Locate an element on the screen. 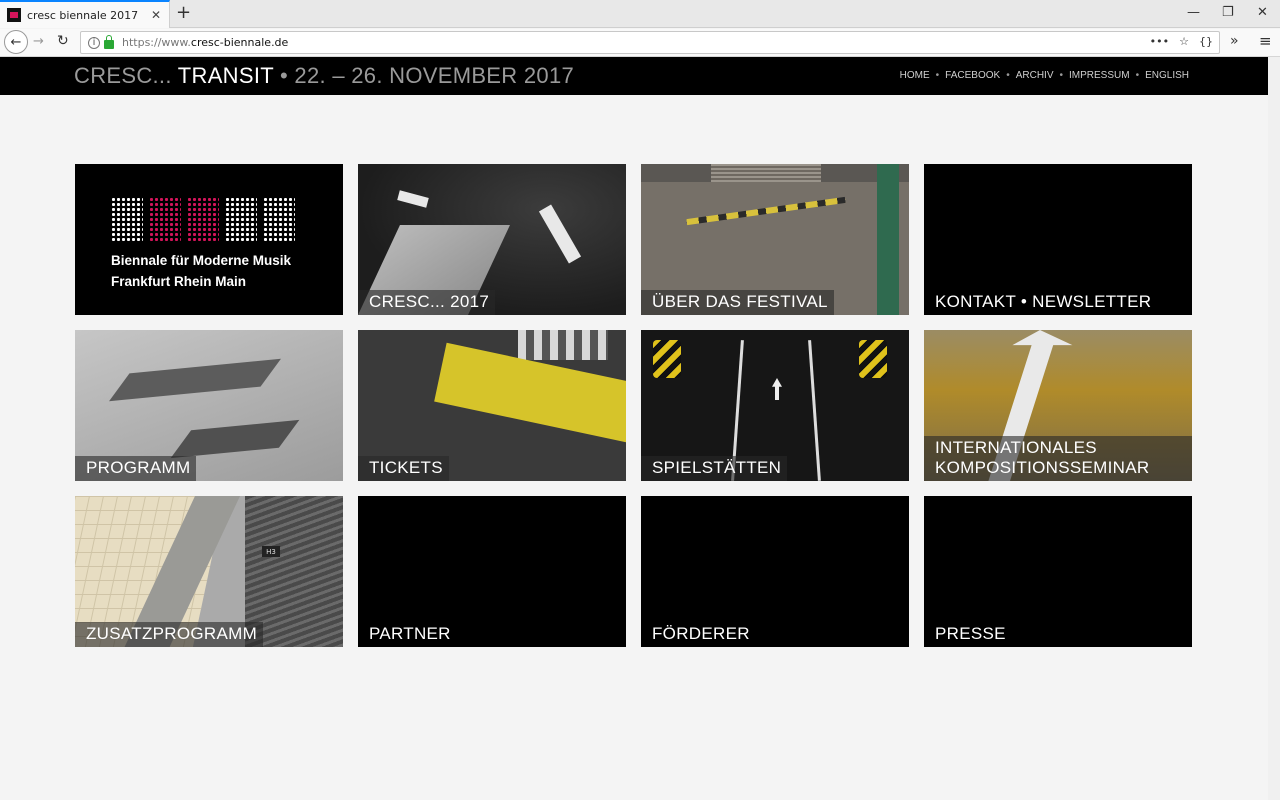 This screenshot has height=800, width=1280. browser-tab-active: cresc biennale 2017 ✕ is located at coordinates (85, 14).